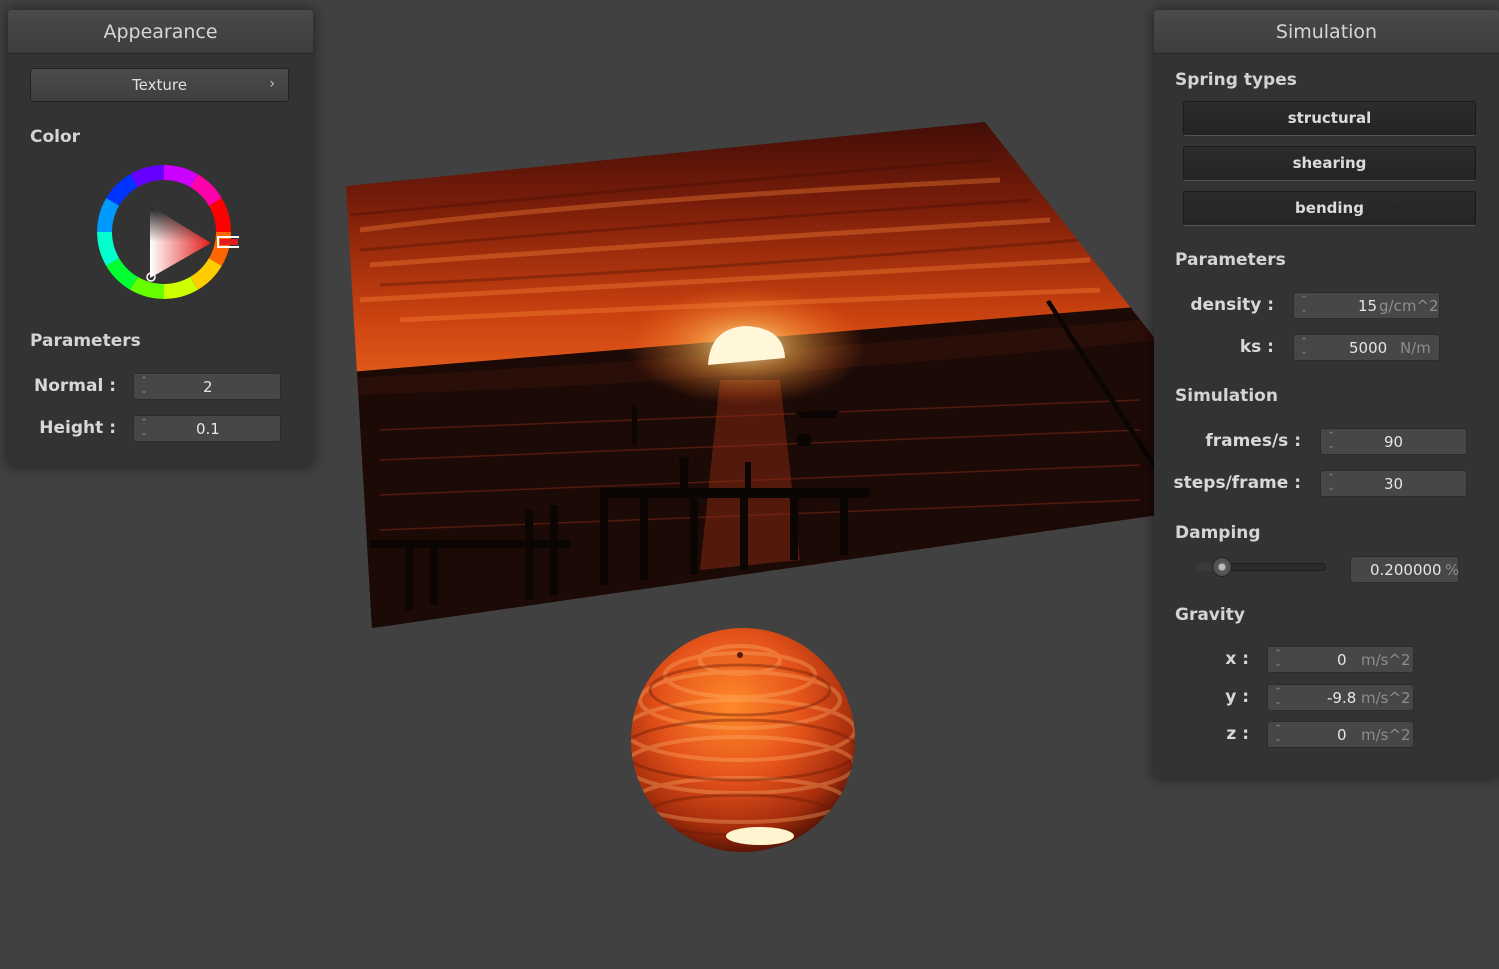  Describe the element at coordinates (1237, 734) in the screenshot. I see `gravity-z-label: z :` at that location.